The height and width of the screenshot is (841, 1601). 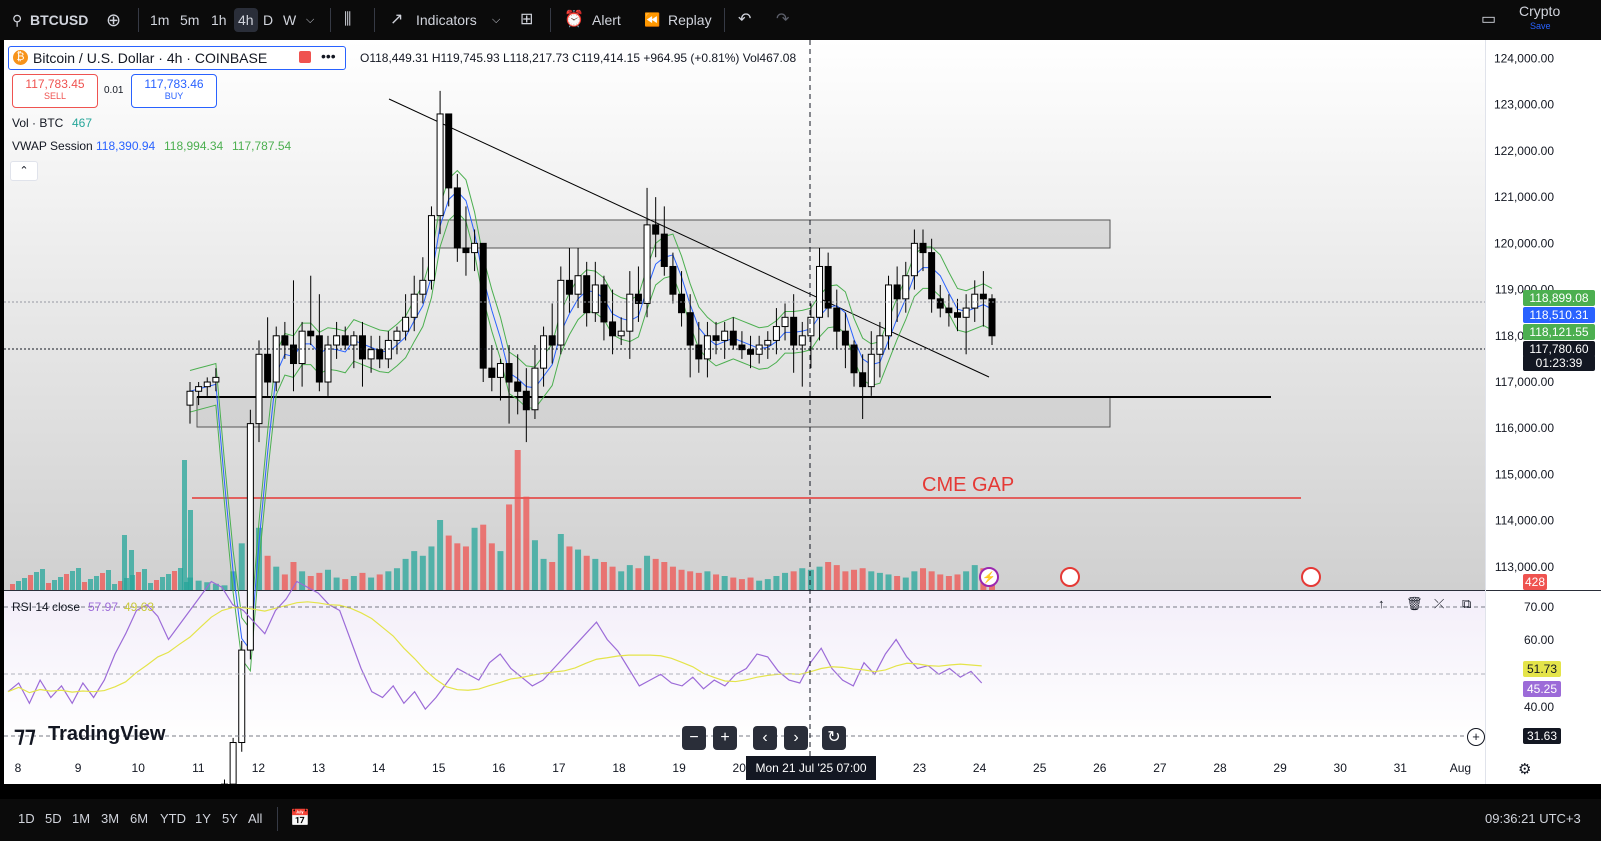 What do you see at coordinates (59, 20) in the screenshot?
I see `symbol-name: BTCUSD` at bounding box center [59, 20].